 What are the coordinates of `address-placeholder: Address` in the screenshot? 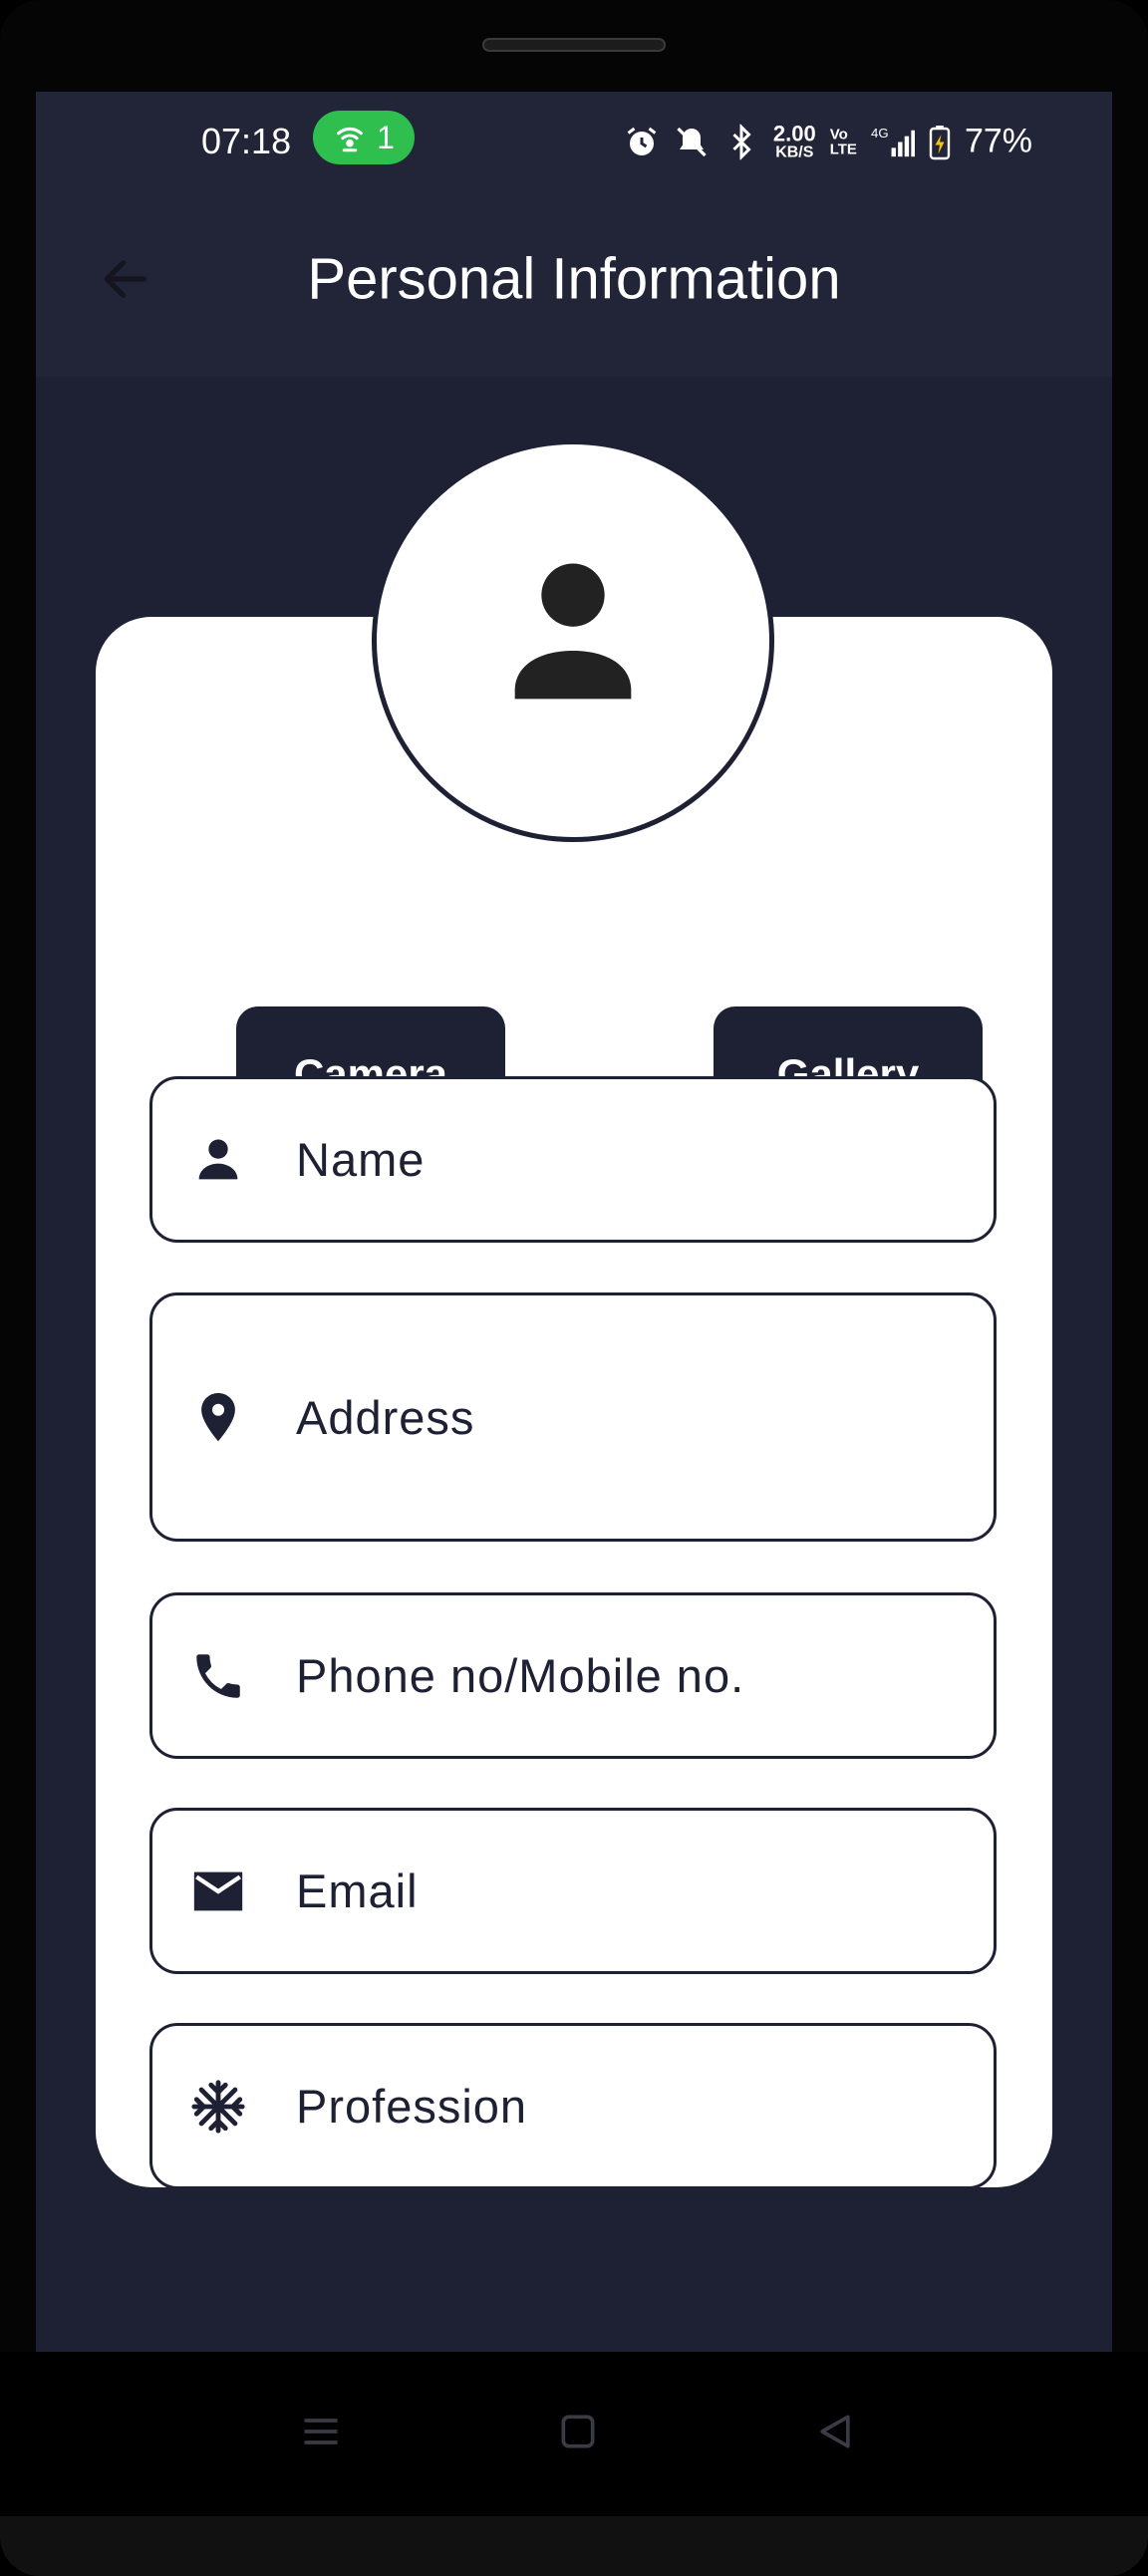 It's located at (385, 1417).